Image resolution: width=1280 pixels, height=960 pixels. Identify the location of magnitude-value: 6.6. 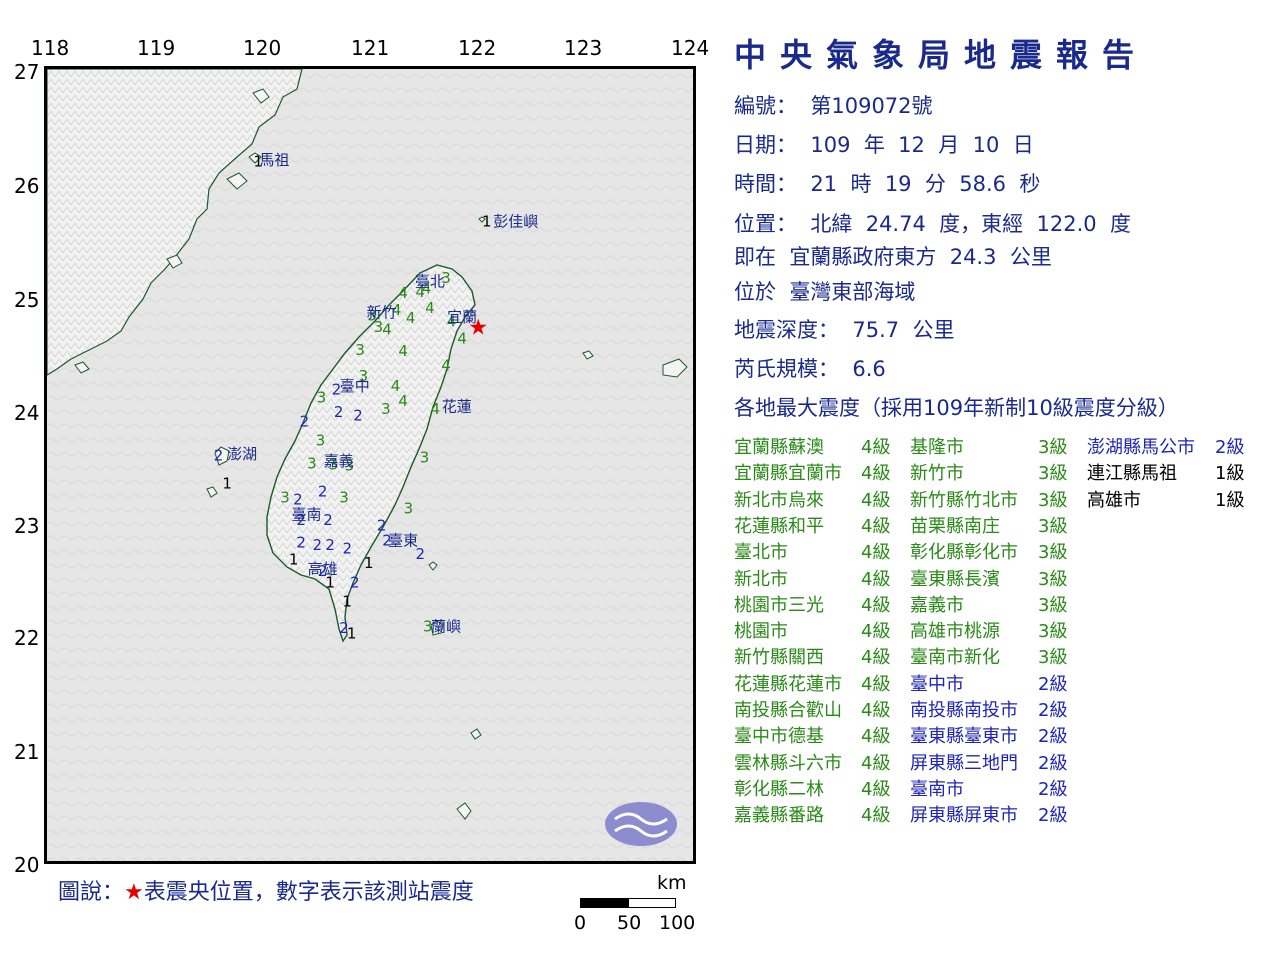
(869, 369).